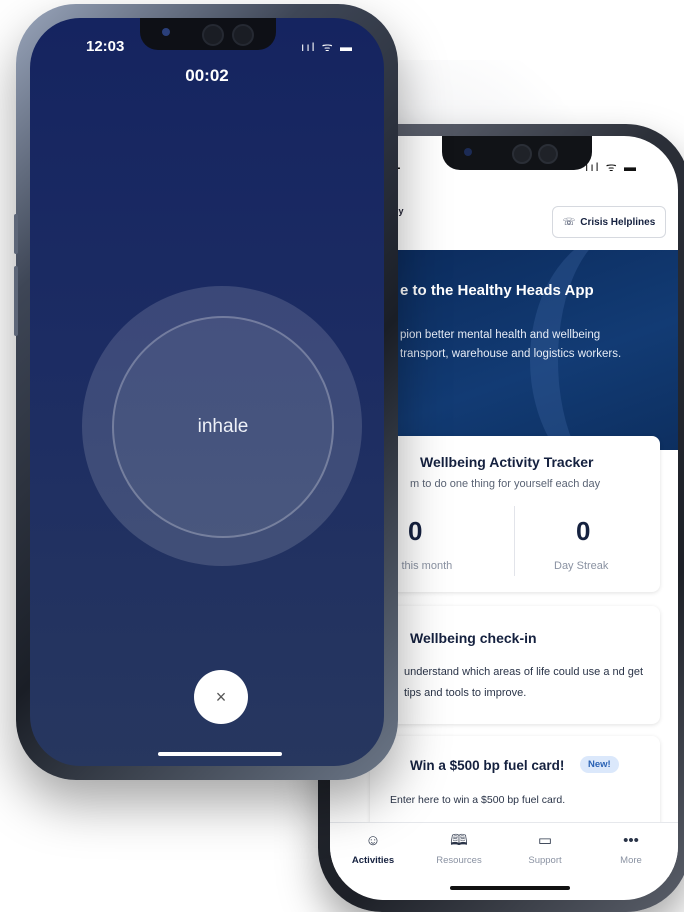 This screenshot has height=912, width=684. I want to click on breath-instruction: inhale, so click(223, 426).